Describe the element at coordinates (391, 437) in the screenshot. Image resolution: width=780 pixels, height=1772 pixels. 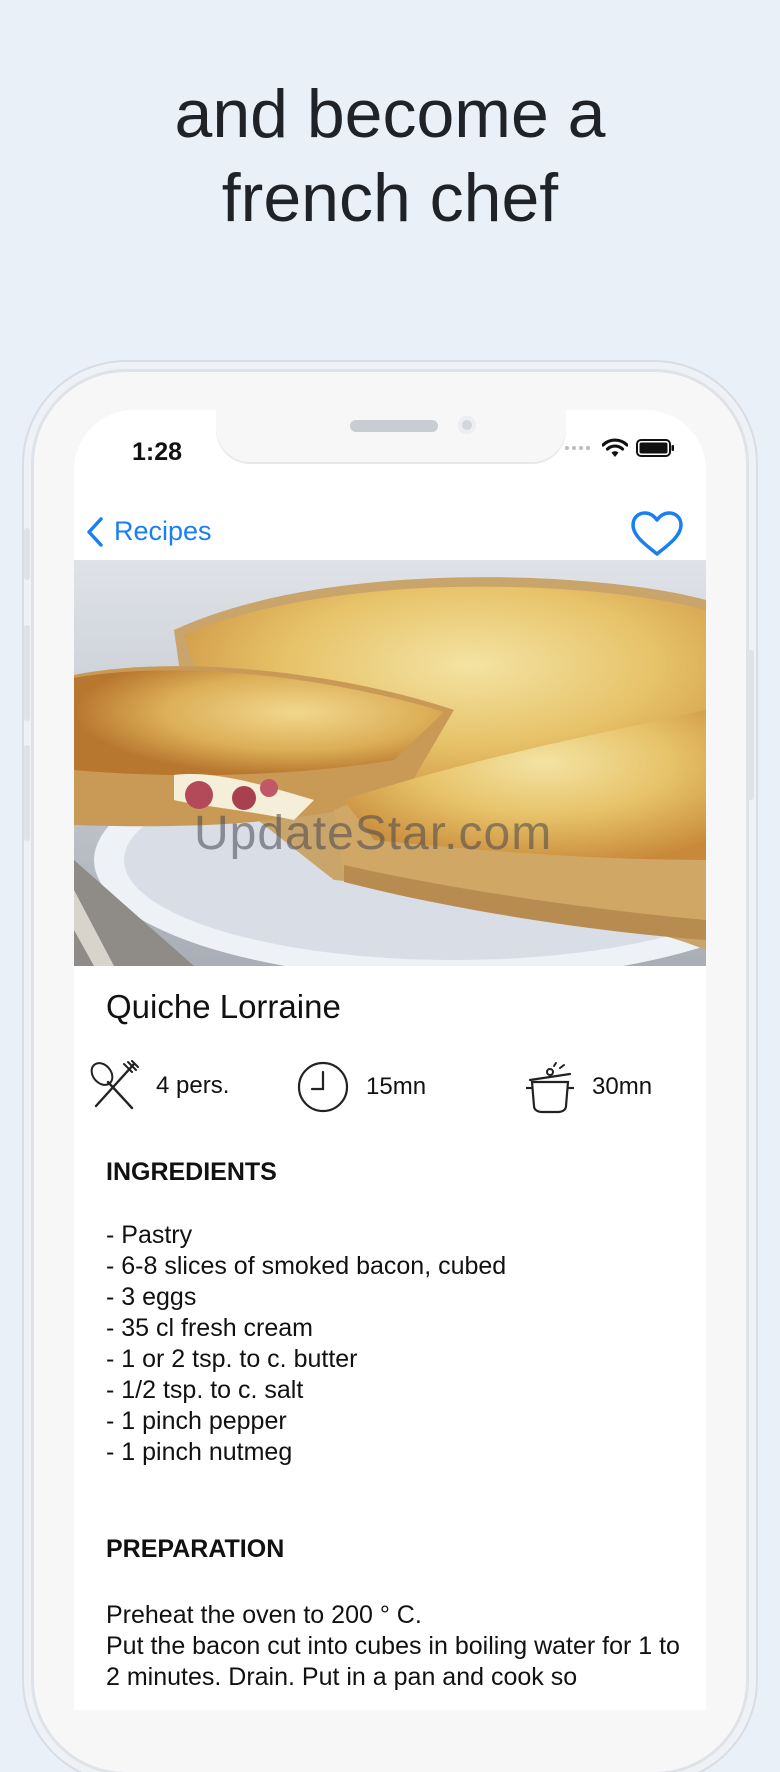
I see `phone-notch` at that location.